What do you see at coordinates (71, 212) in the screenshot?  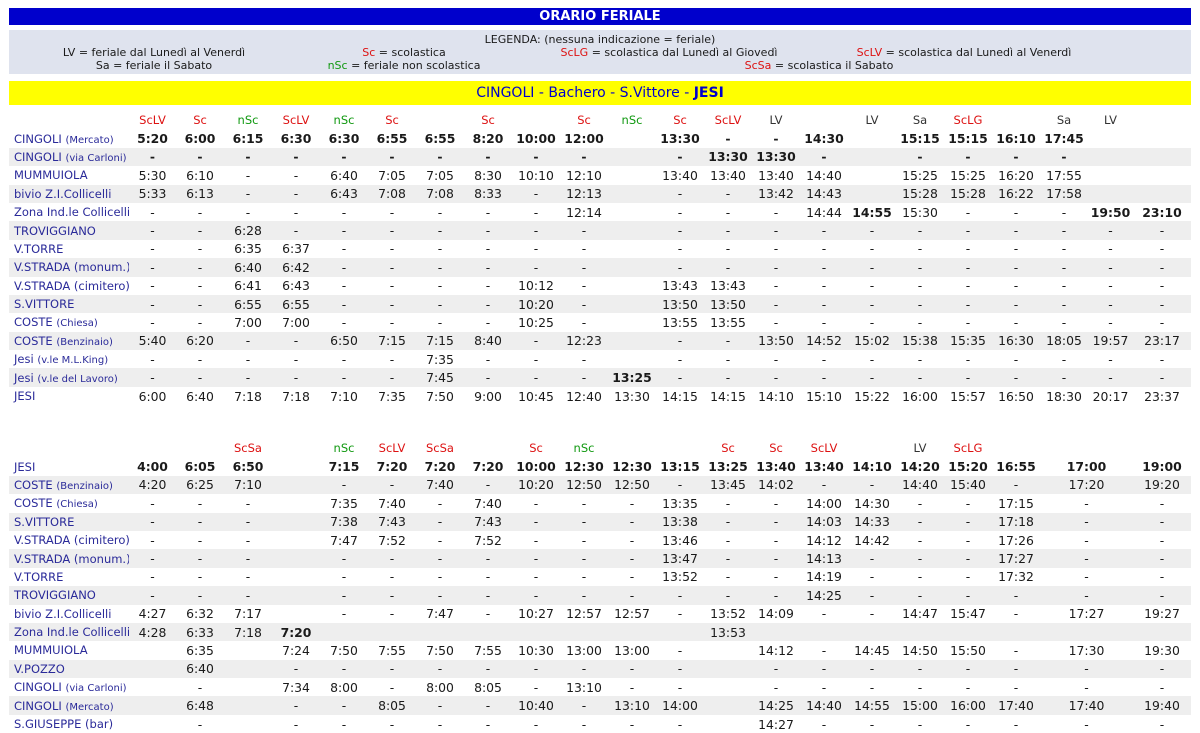 I see `stop-name-text: Zona Ind.le Collicelli` at bounding box center [71, 212].